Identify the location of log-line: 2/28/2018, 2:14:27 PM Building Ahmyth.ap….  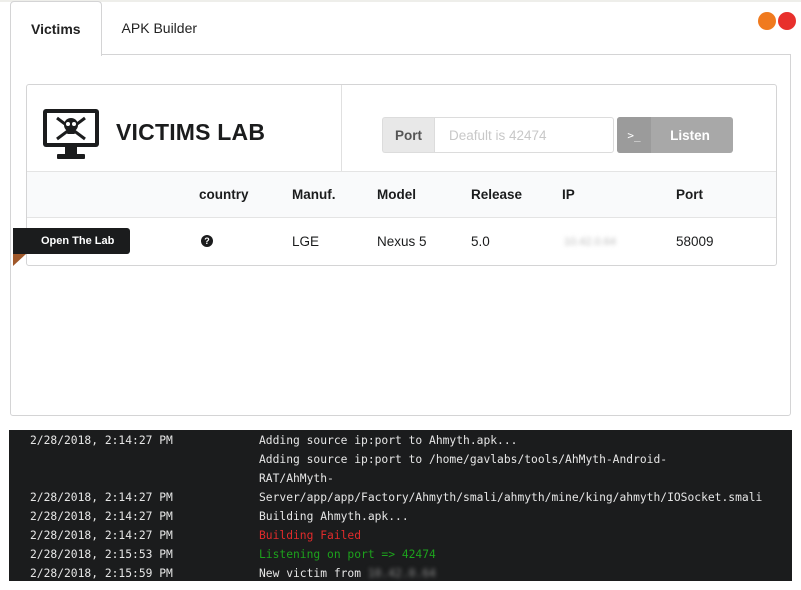
(400, 519).